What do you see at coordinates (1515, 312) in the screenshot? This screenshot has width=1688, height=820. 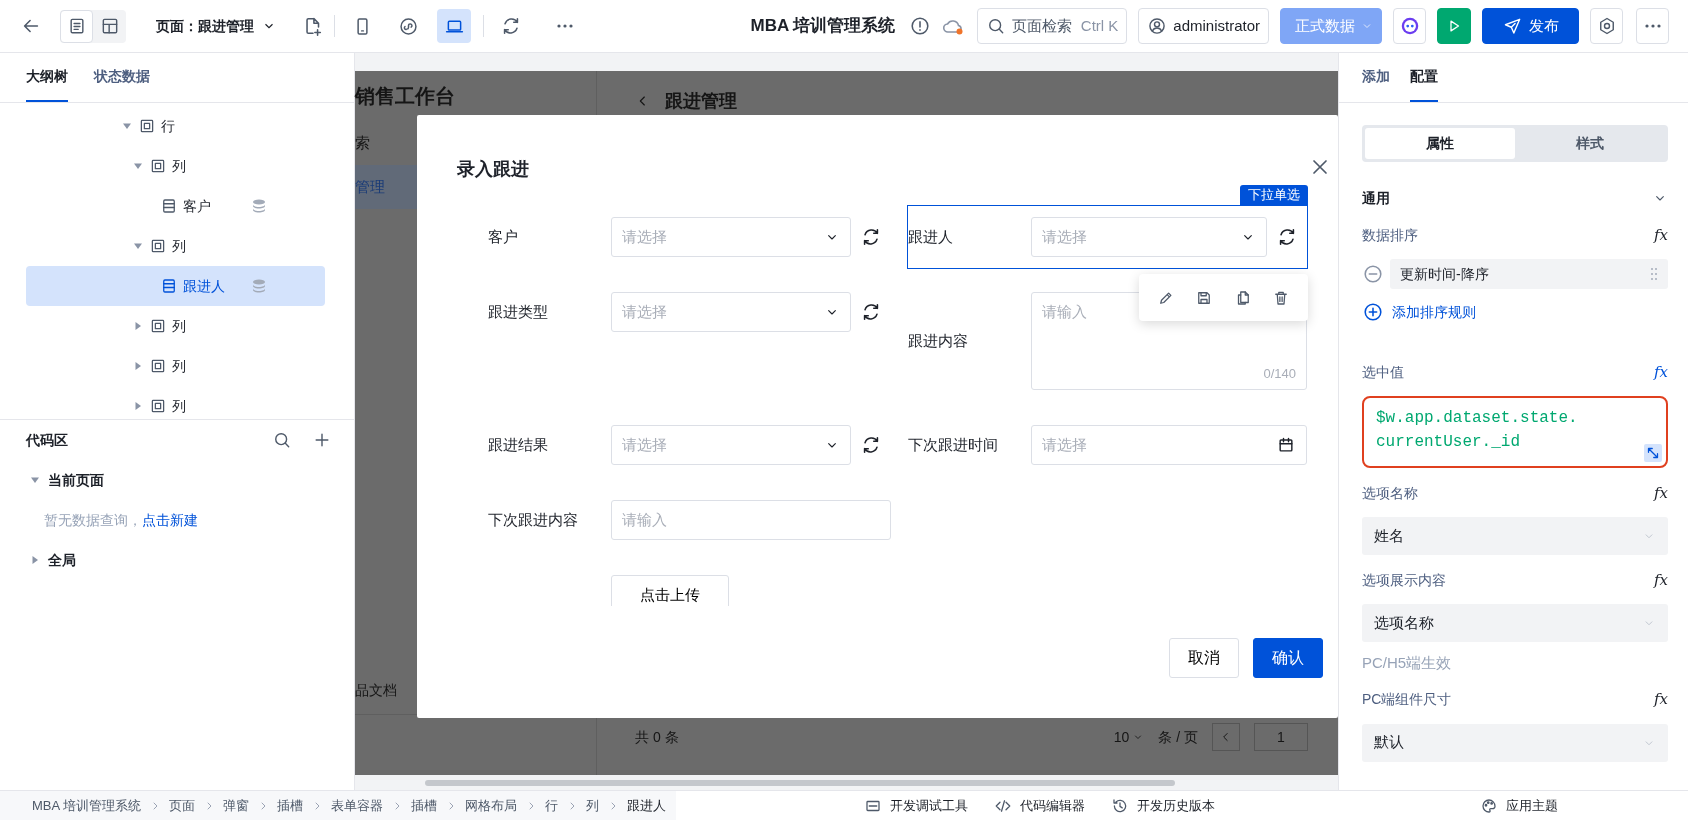 I see `add-sort-rule-link: 添加排序规则` at bounding box center [1515, 312].